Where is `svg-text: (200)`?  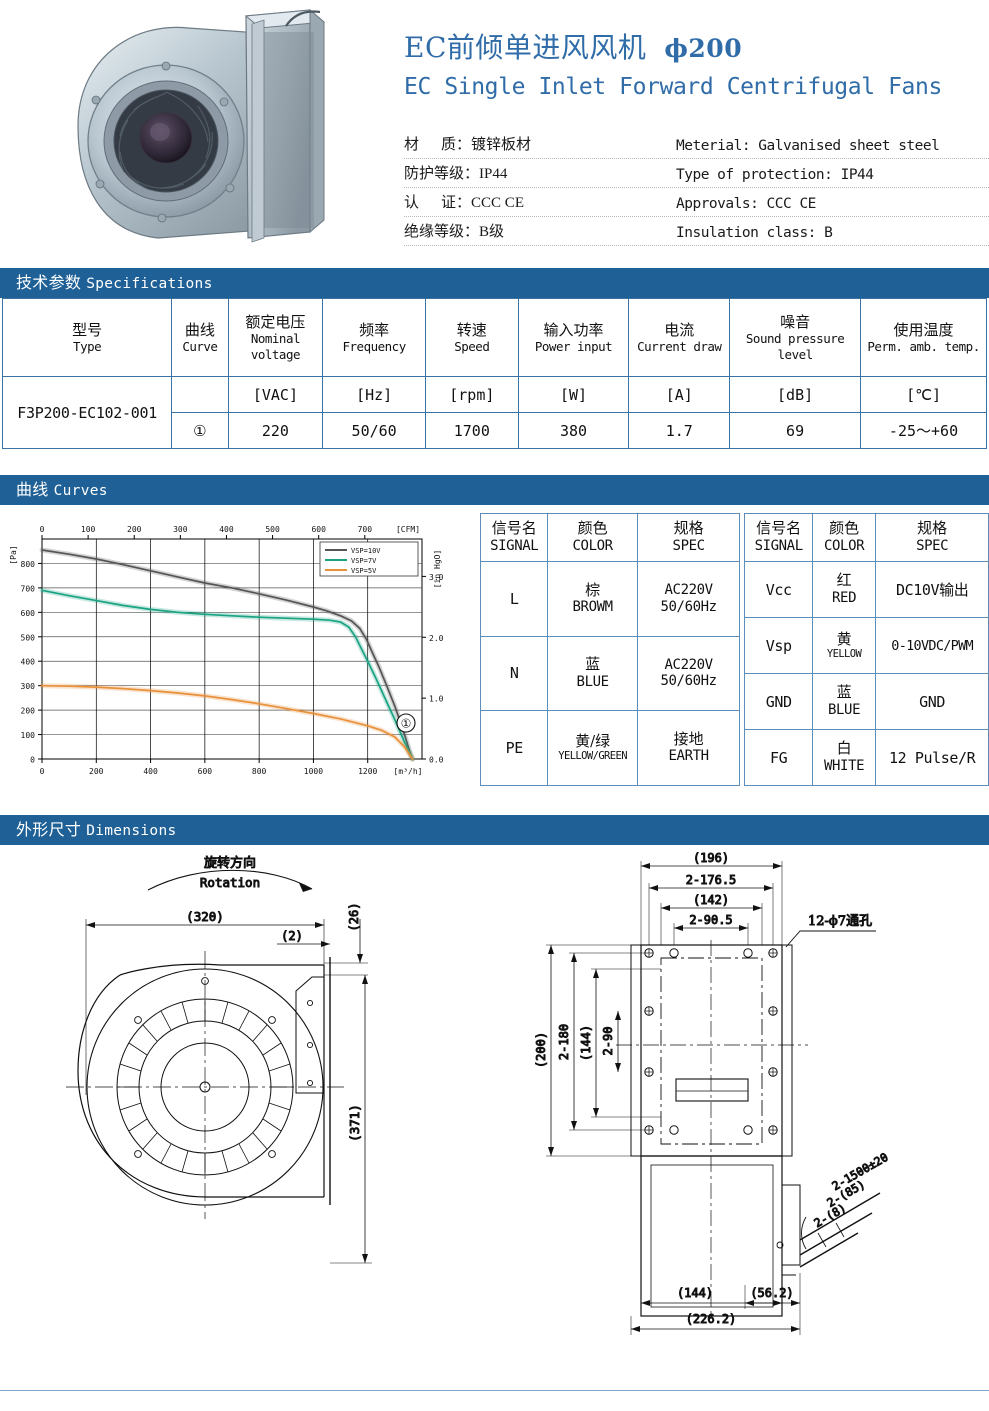
svg-text: (200) is located at coordinates (541, 1050).